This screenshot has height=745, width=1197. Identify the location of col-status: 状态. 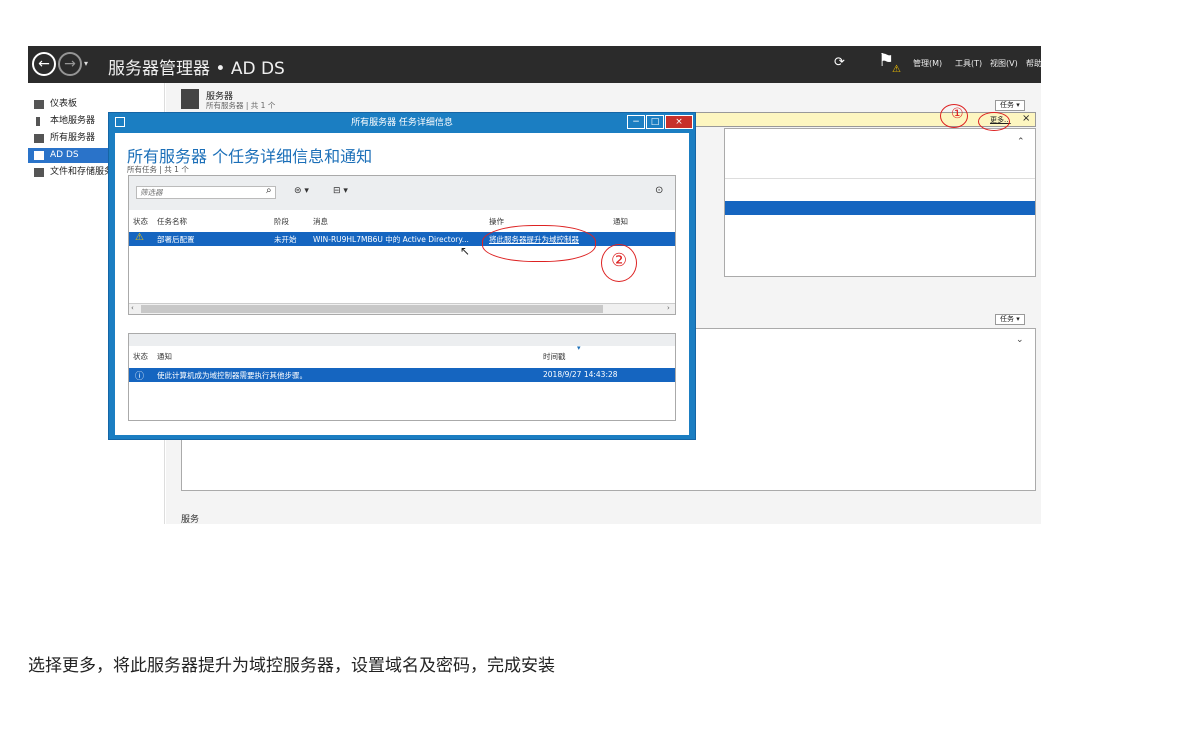
(140, 221).